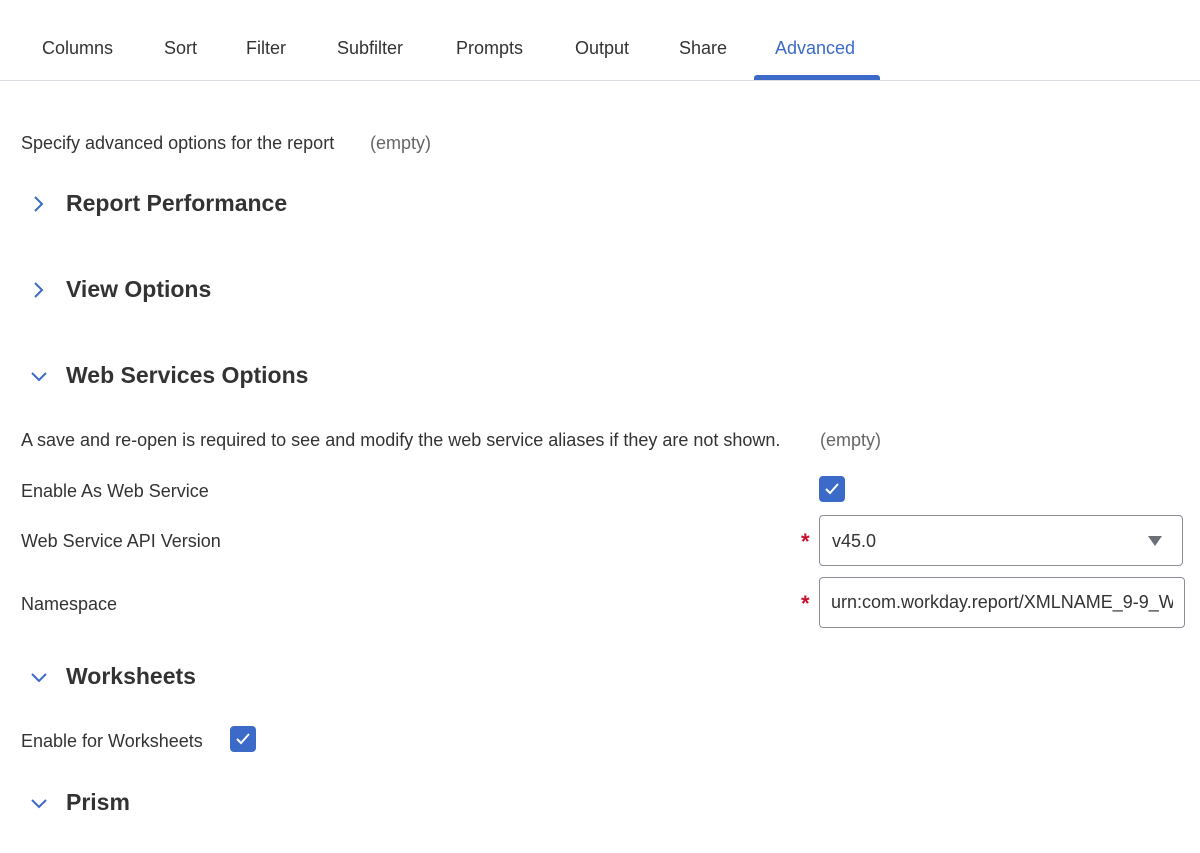  What do you see at coordinates (178, 143) in the screenshot?
I see `advanced-options-label: Specify advanced options for the report` at bounding box center [178, 143].